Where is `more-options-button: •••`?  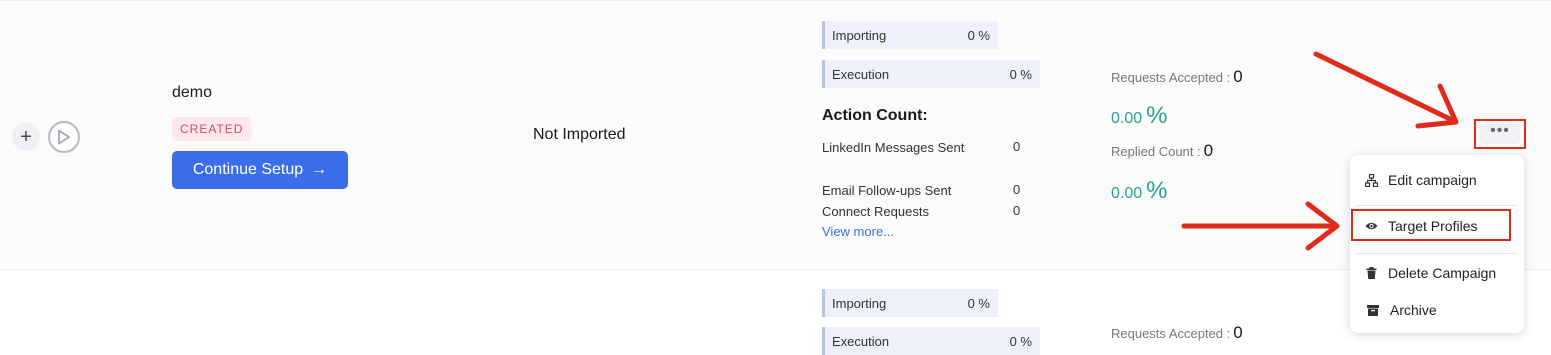 more-options-button: ••• is located at coordinates (1500, 134).